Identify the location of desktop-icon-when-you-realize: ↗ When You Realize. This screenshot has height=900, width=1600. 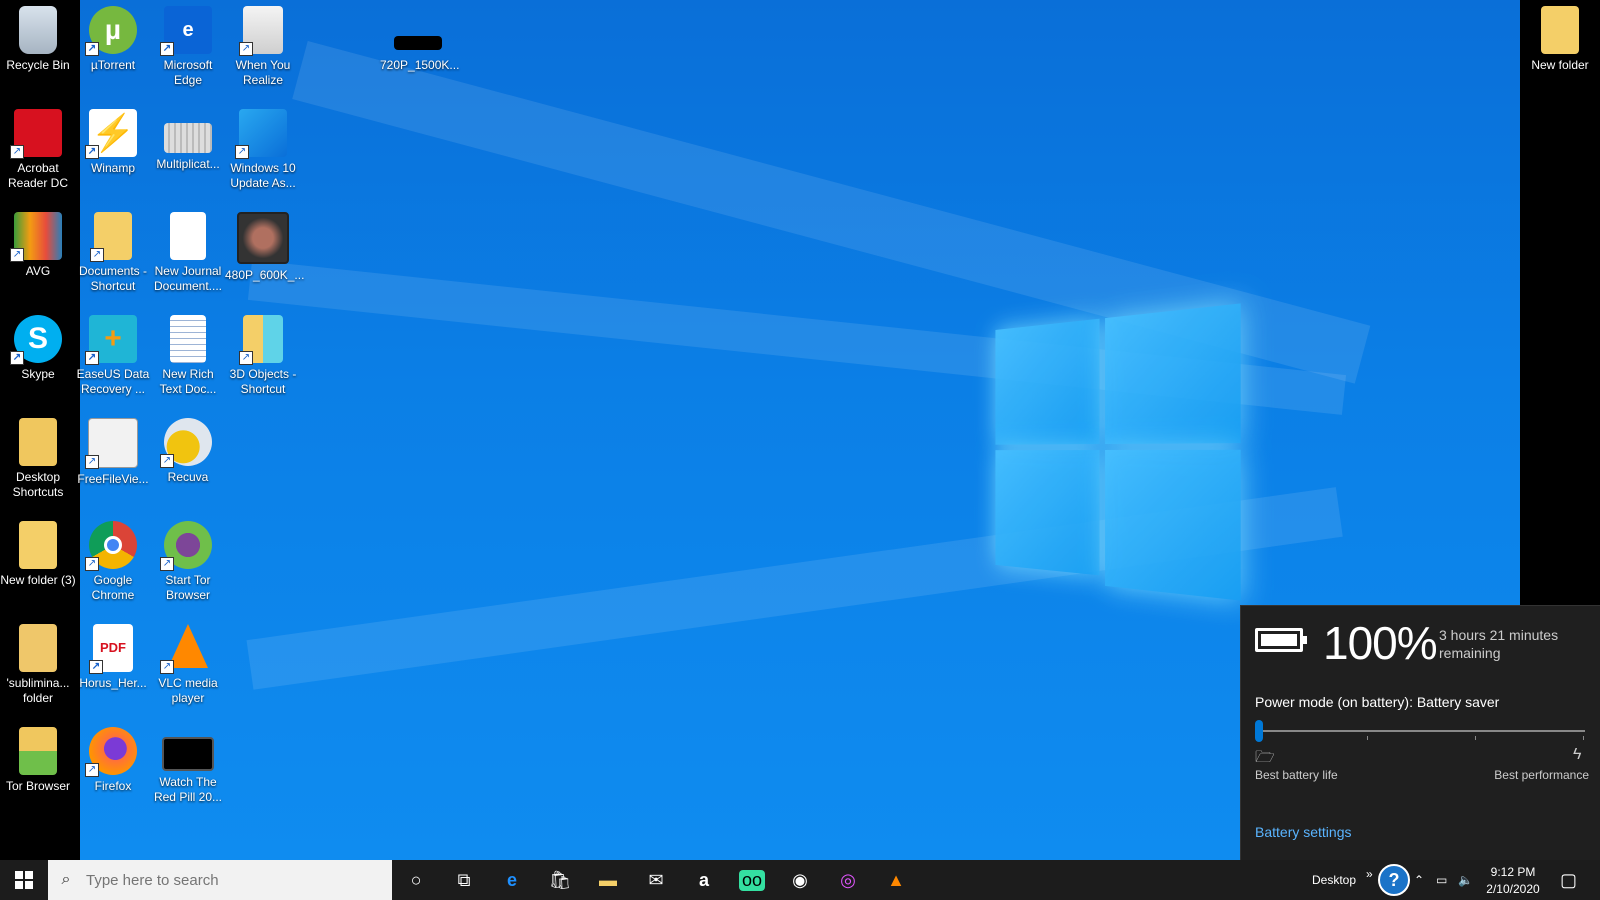
(263, 44).